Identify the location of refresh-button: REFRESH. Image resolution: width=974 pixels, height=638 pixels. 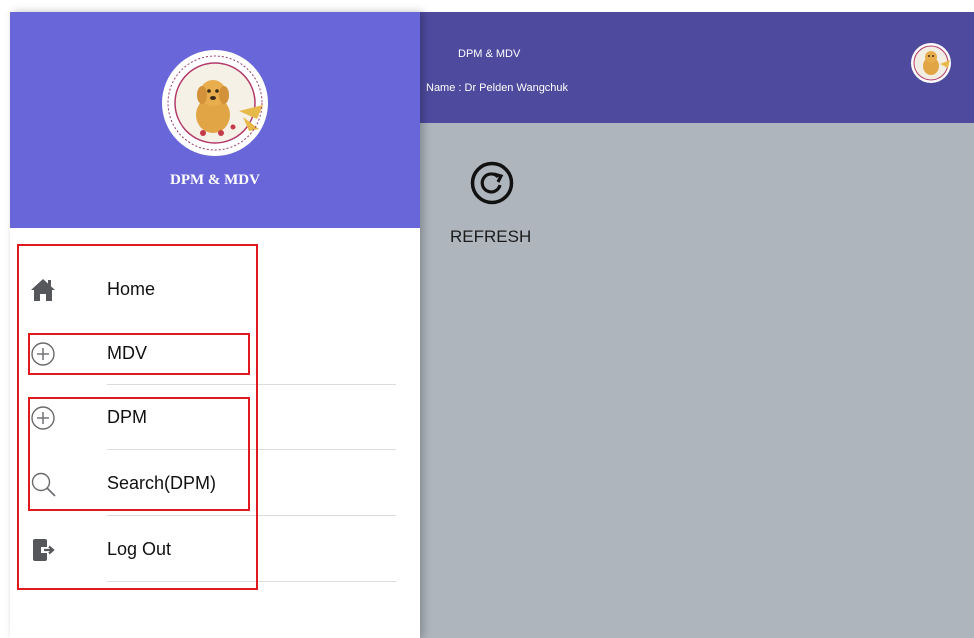
(500, 206).